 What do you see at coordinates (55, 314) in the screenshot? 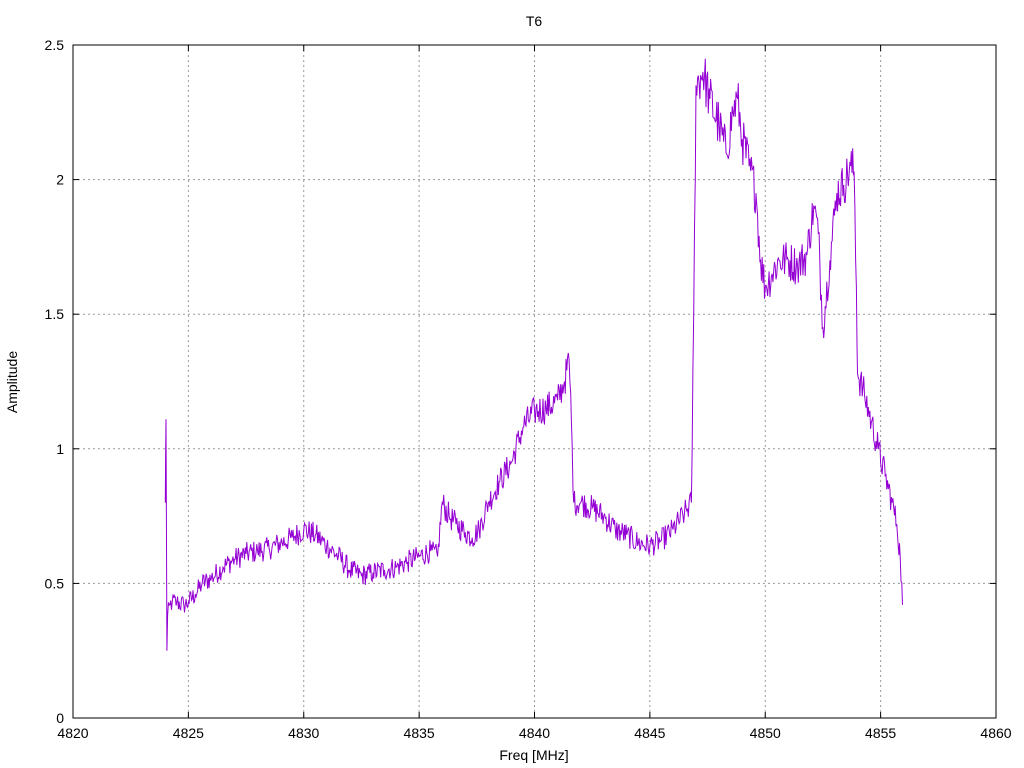
I see `y-tick-label: 1.5` at bounding box center [55, 314].